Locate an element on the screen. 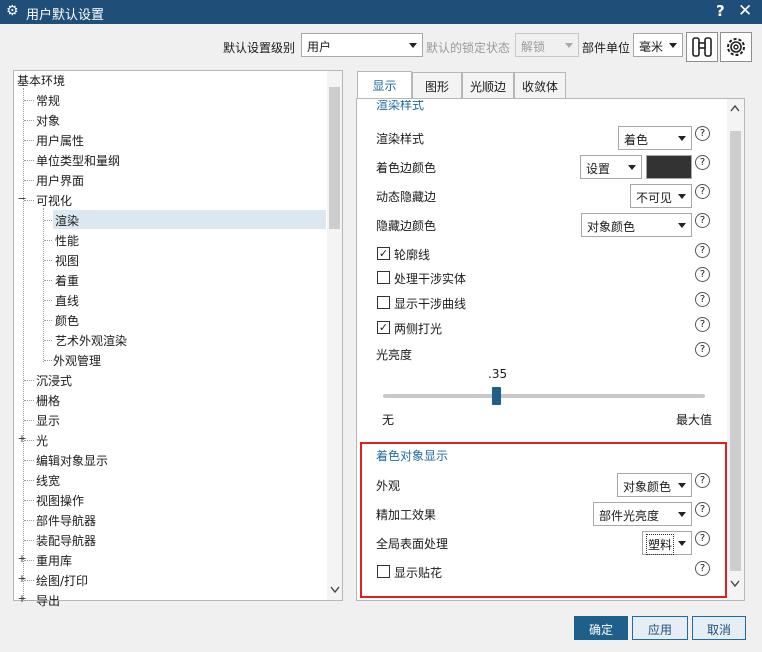  tree-item: 部件导航器 is located at coordinates (66, 520).